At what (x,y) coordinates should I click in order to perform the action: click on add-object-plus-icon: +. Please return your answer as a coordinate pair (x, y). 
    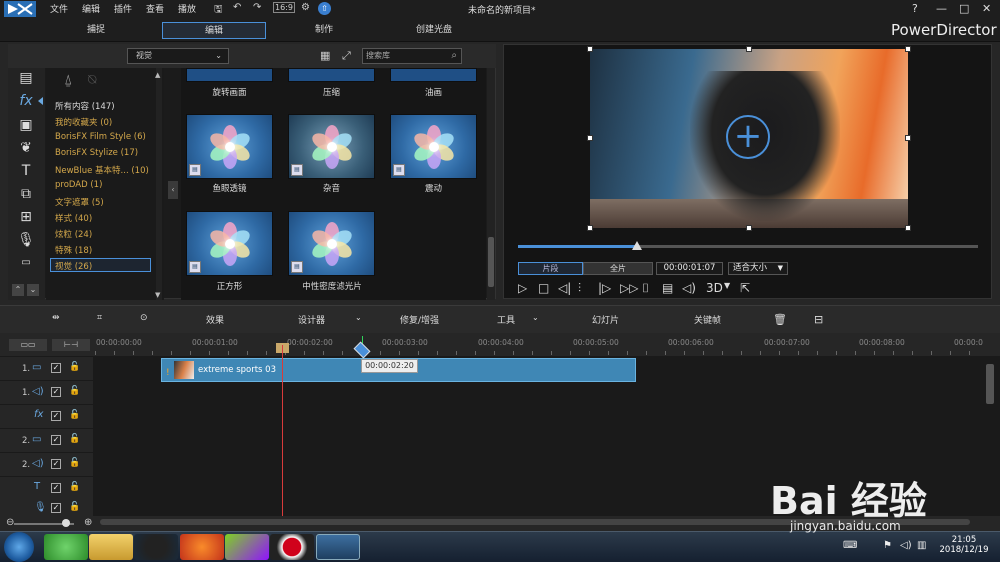
    Looking at the image, I should click on (748, 137).